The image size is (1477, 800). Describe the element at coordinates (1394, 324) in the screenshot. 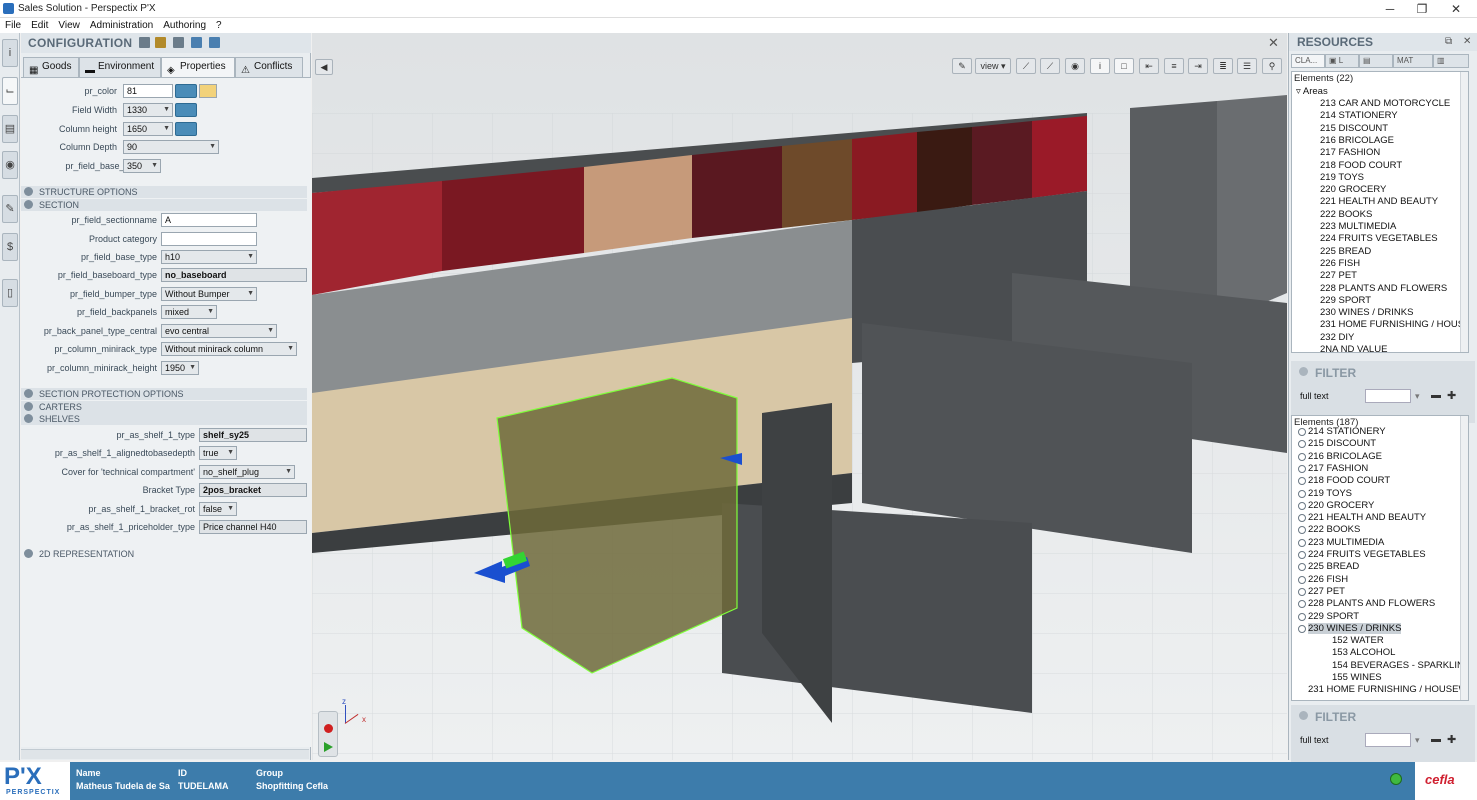

I see `area-list-item: 231 HOME FURNISHING / HOUSEW` at that location.